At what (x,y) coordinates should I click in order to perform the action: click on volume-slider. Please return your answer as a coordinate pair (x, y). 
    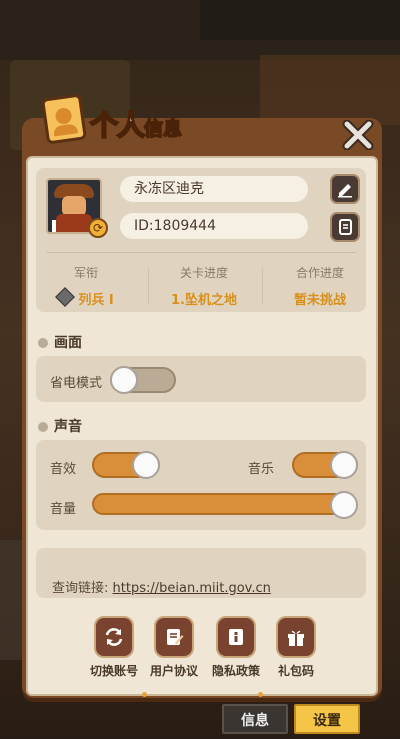
    Looking at the image, I should click on (225, 505).